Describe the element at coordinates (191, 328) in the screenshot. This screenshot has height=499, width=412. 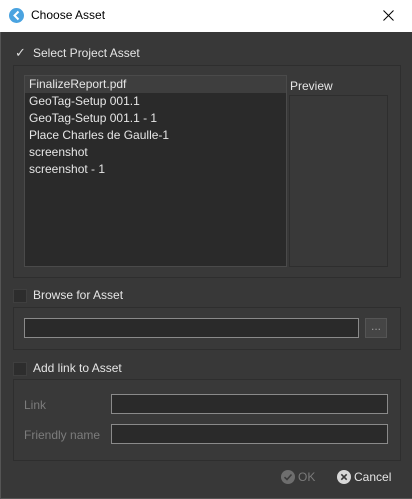
I see `asset-path-field` at that location.